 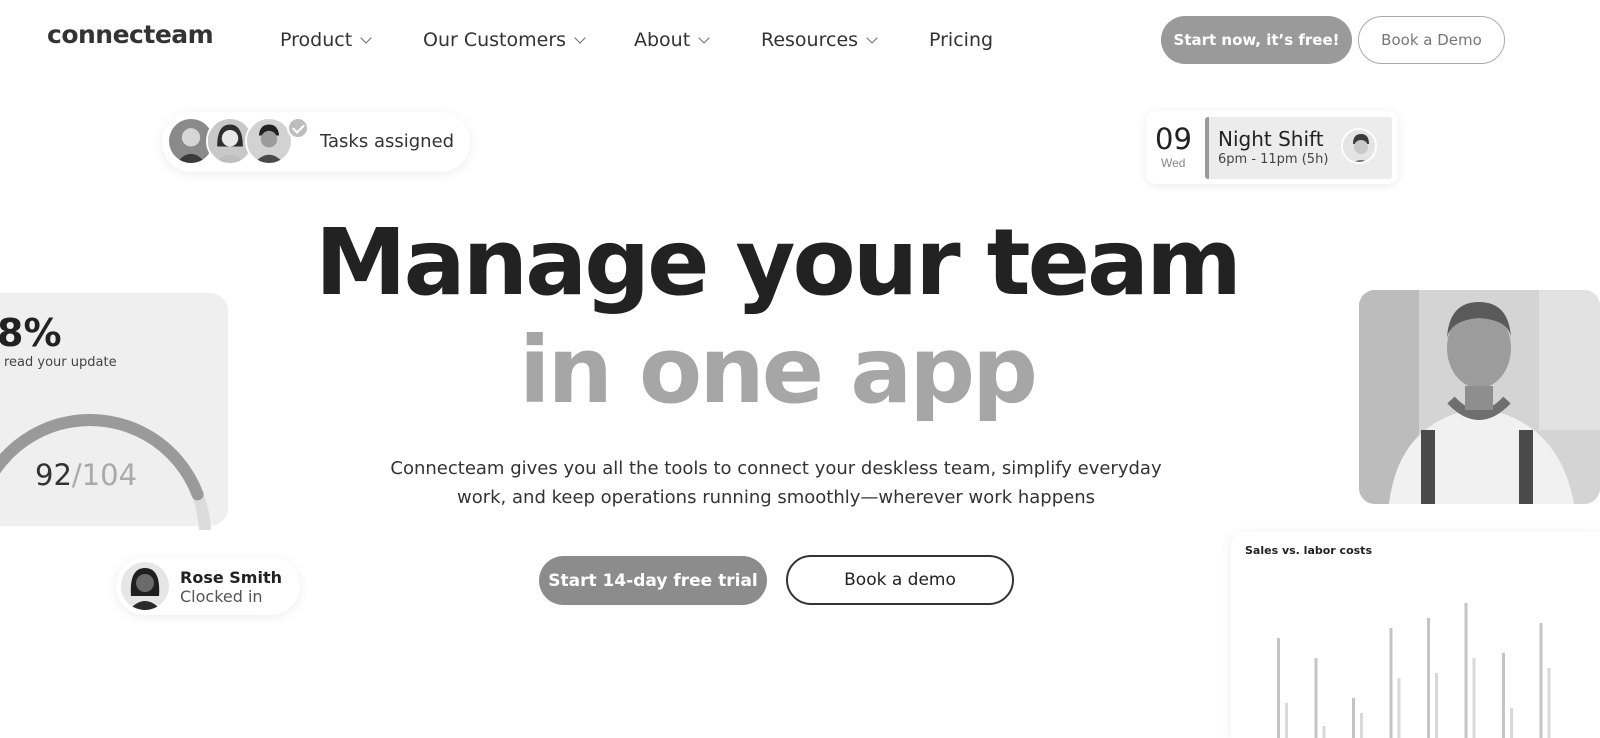 I want to click on employee-name: Rose Smith, so click(x=231, y=577).